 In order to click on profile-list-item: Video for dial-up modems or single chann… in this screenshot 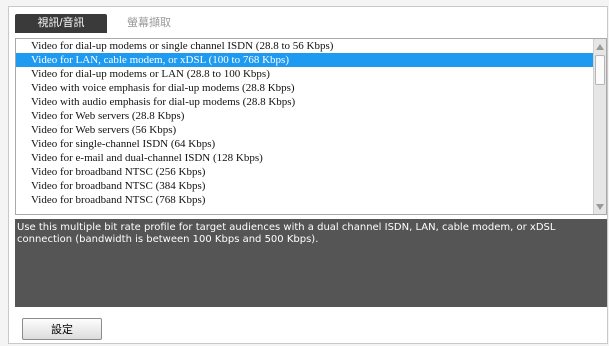, I will do `click(305, 46)`.